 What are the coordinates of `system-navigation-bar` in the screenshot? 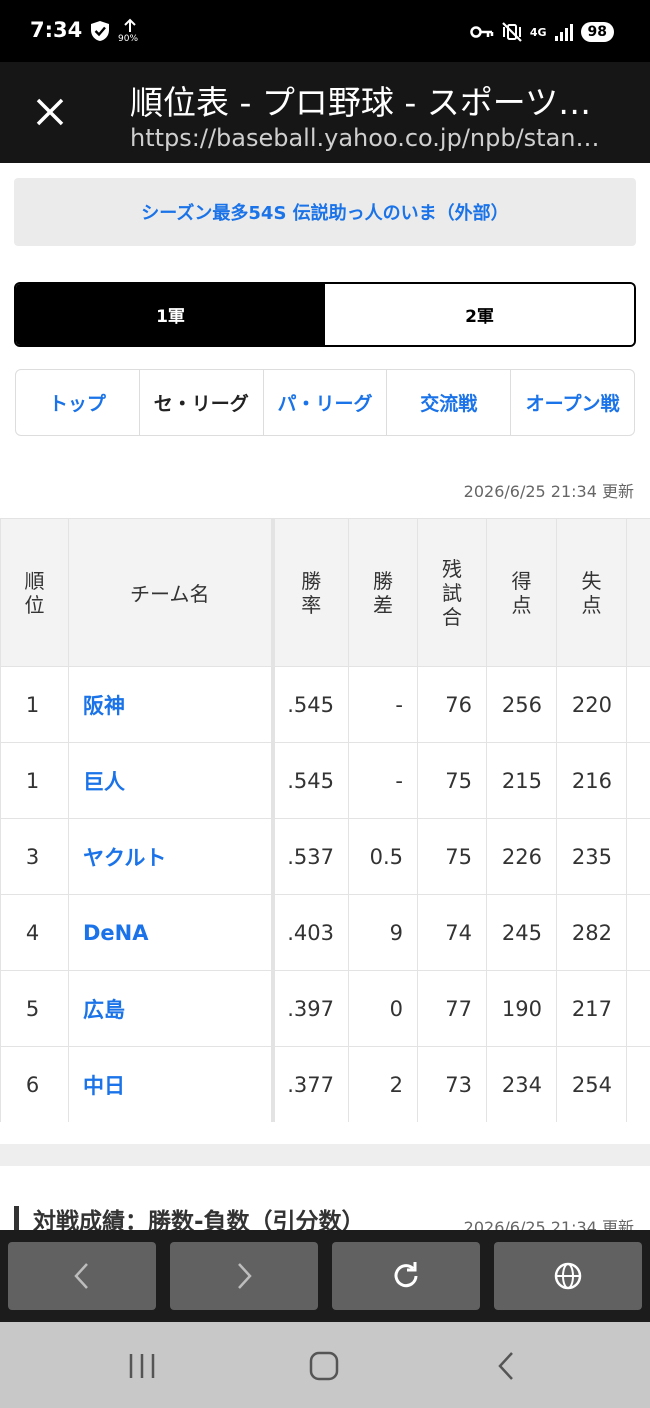 It's located at (325, 1365).